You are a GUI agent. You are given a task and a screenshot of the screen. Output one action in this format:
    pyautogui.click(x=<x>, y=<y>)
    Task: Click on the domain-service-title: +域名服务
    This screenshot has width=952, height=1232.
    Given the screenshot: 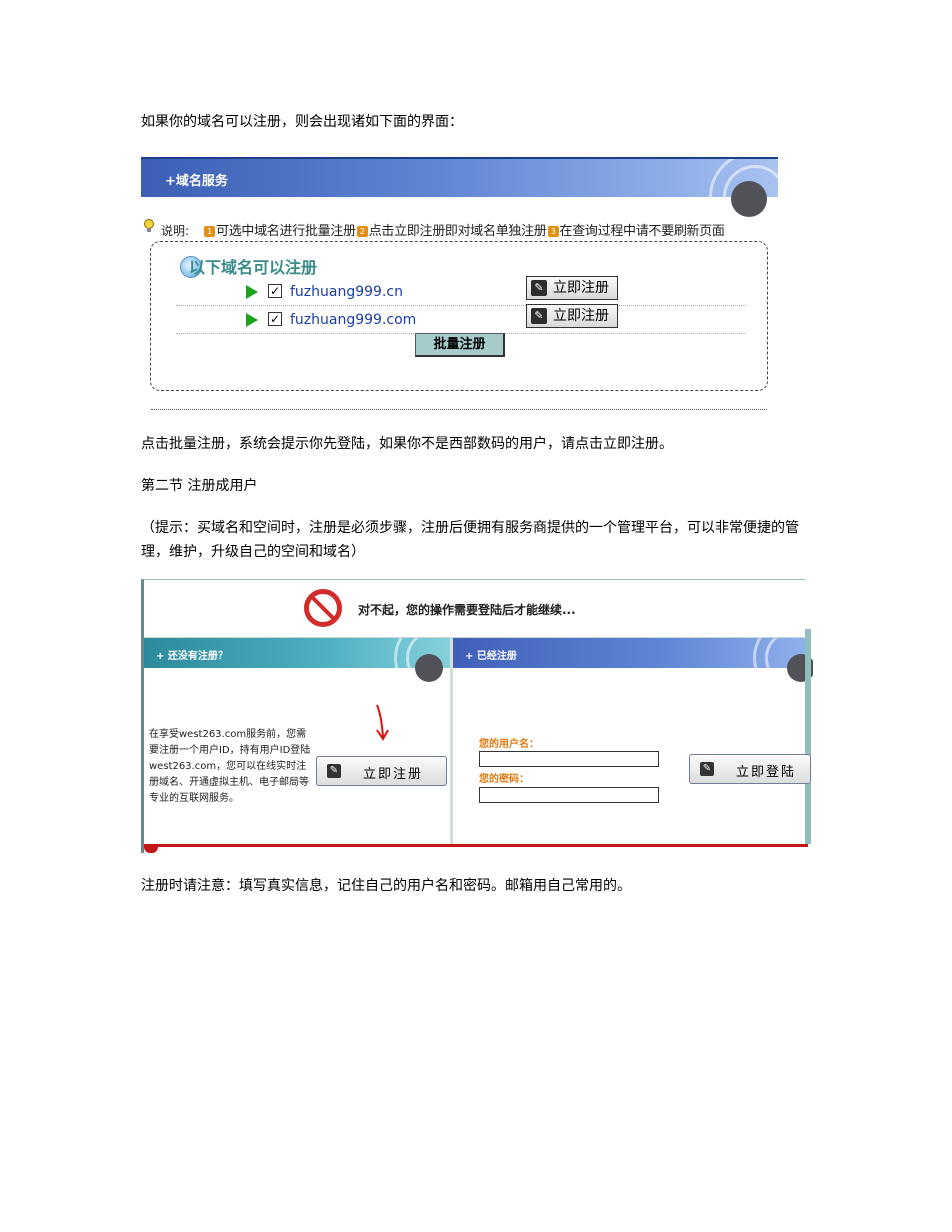 What is the action you would take?
    pyautogui.click(x=196, y=181)
    